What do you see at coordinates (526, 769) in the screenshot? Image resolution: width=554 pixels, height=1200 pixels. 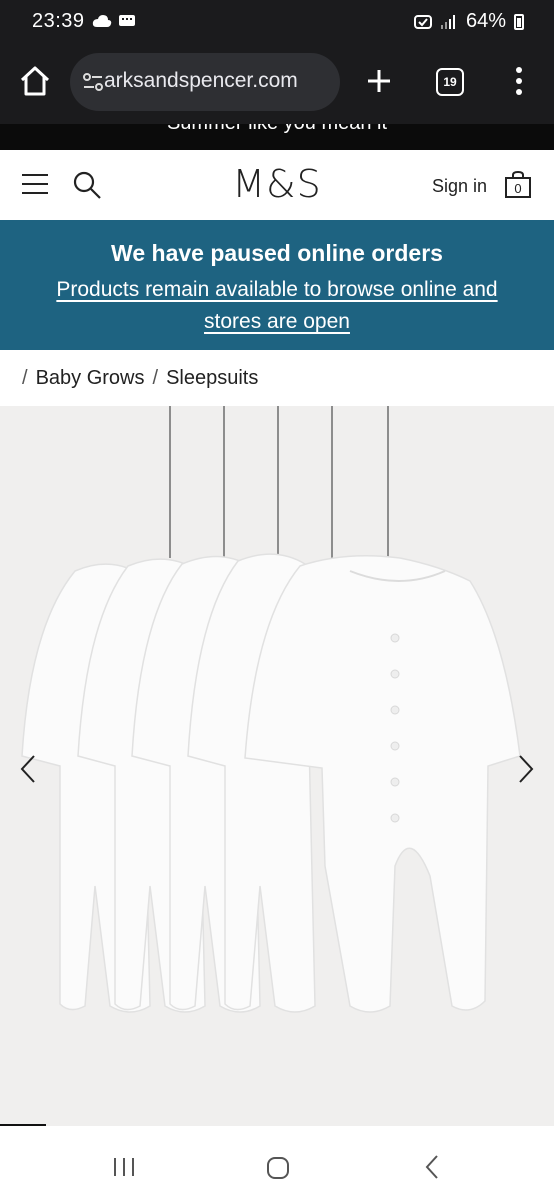 I see `next-image-arrow-icon` at bounding box center [526, 769].